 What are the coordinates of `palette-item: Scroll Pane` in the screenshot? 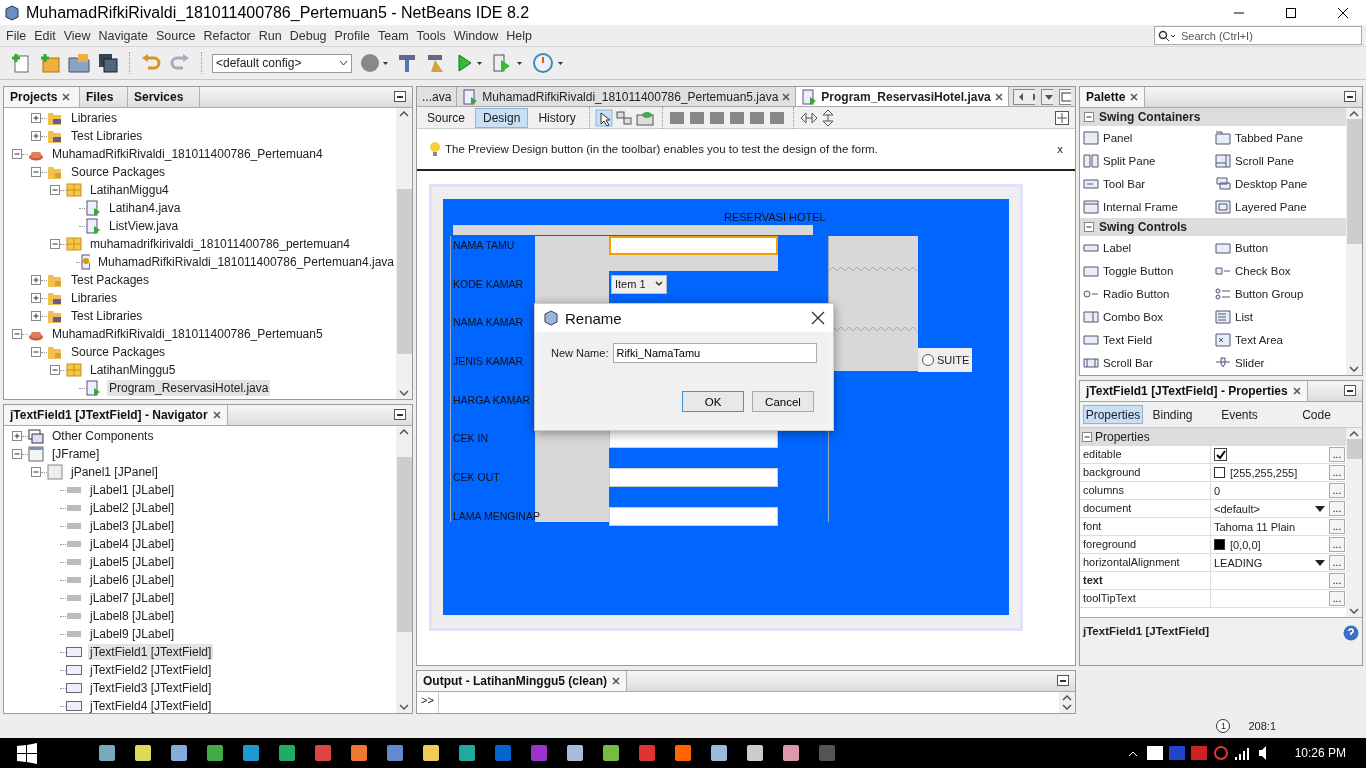 It's located at (1280, 160).